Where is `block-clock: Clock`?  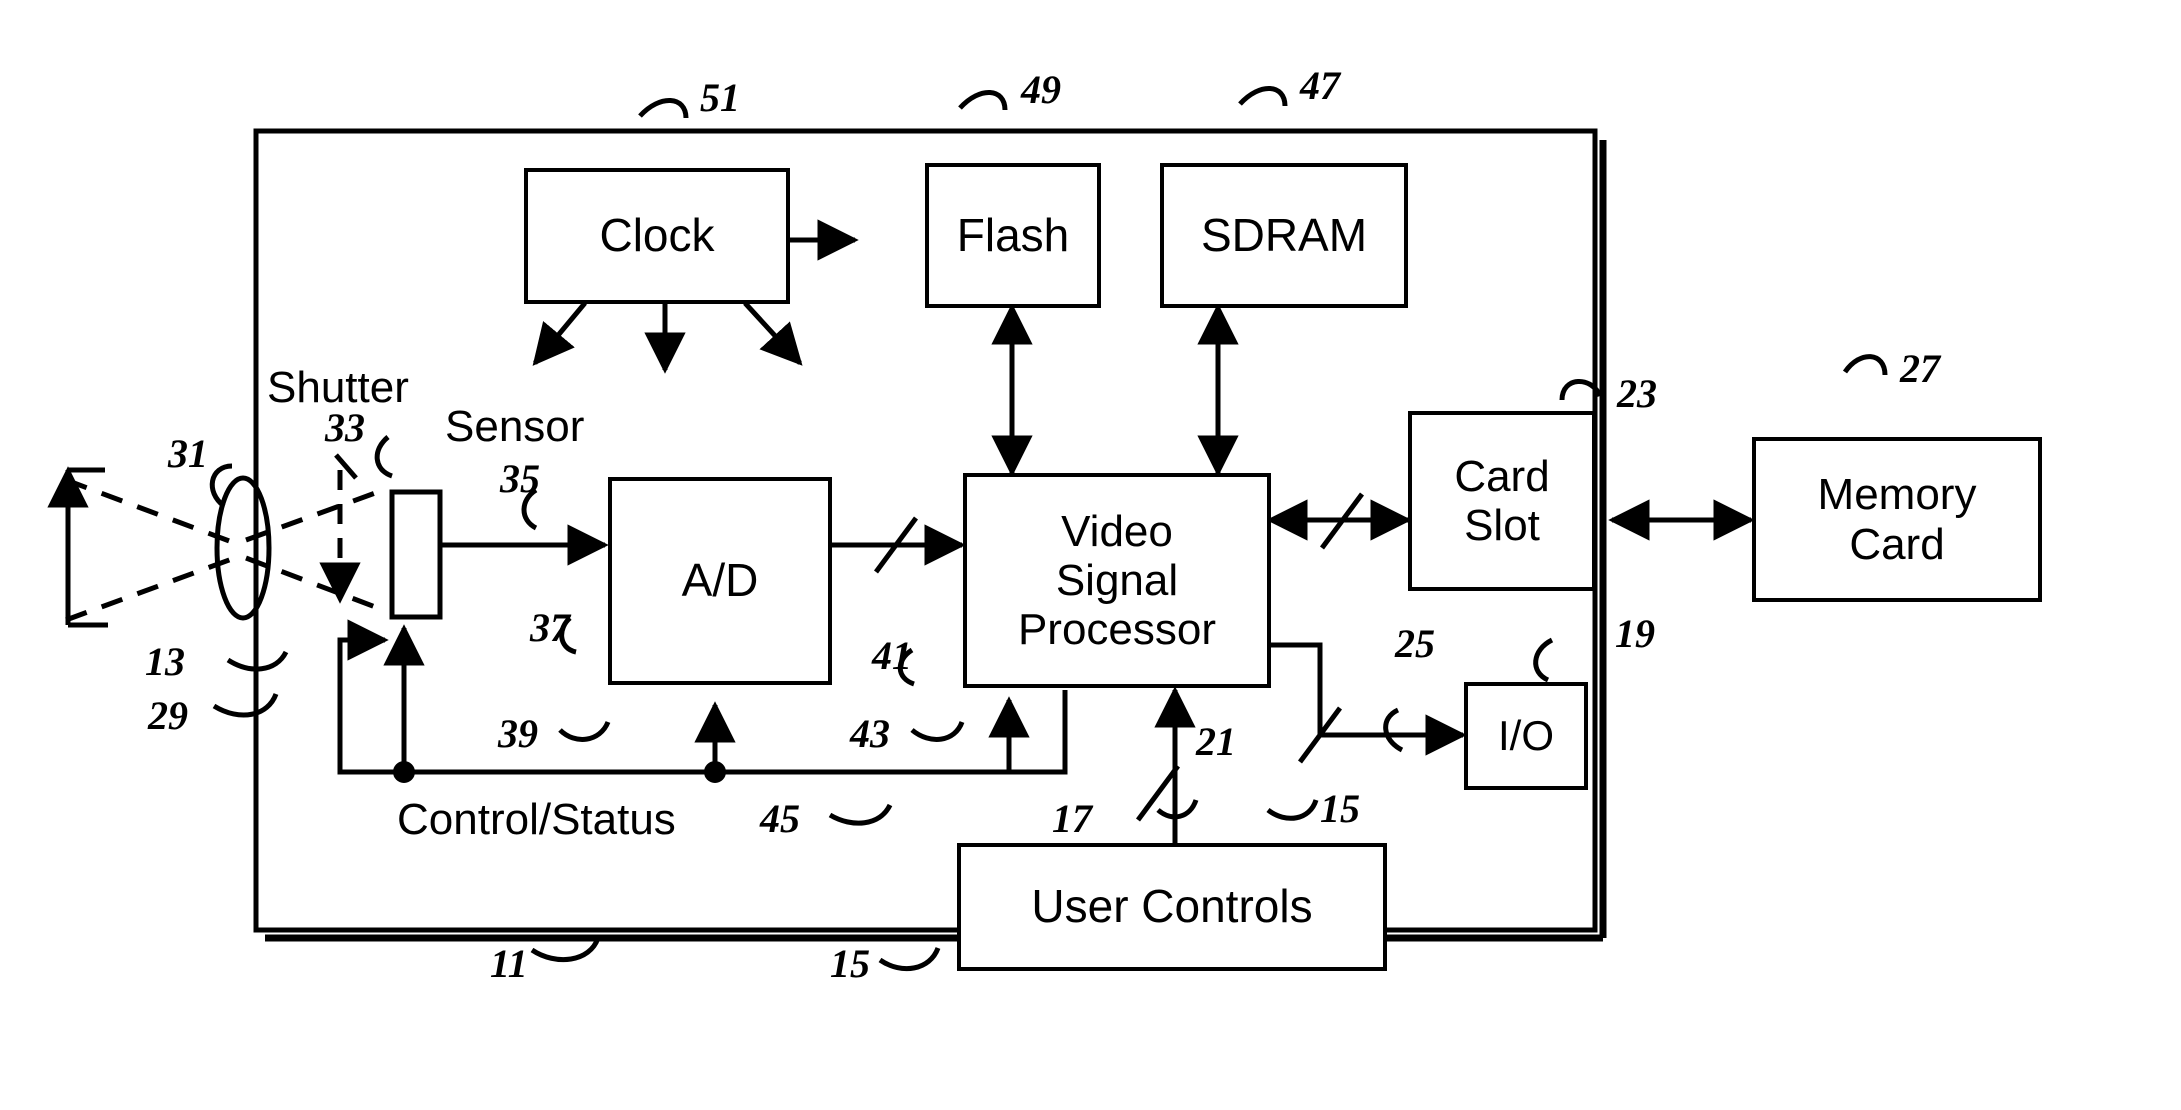
block-clock: Clock is located at coordinates (657, 236).